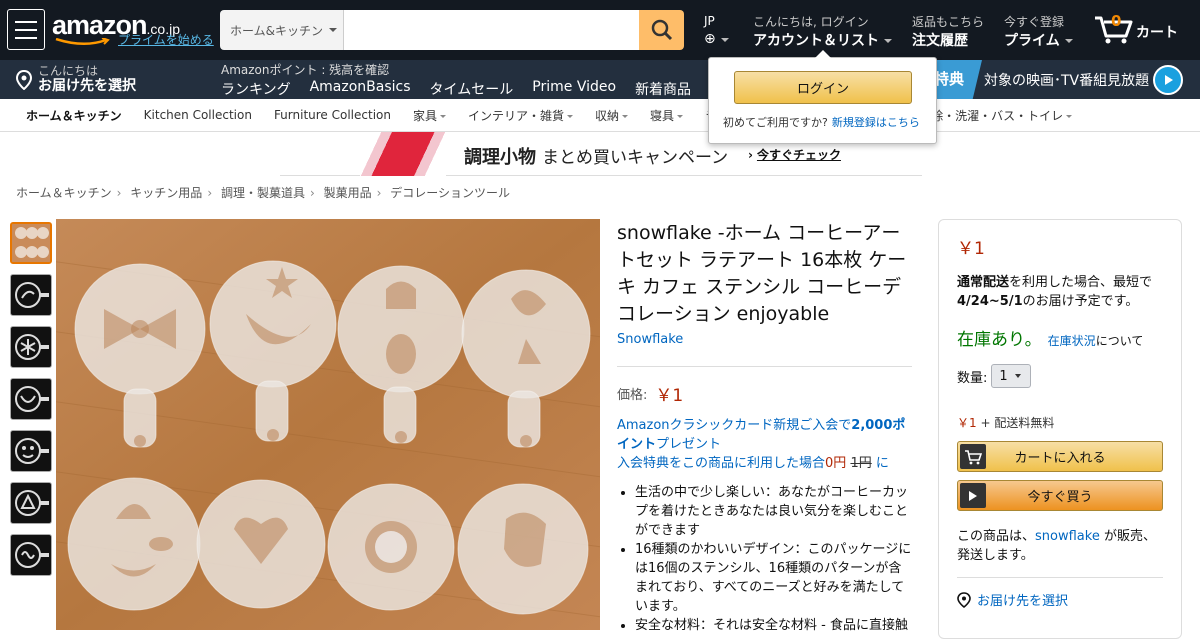  What do you see at coordinates (491, 30) in the screenshot?
I see `search-input` at bounding box center [491, 30].